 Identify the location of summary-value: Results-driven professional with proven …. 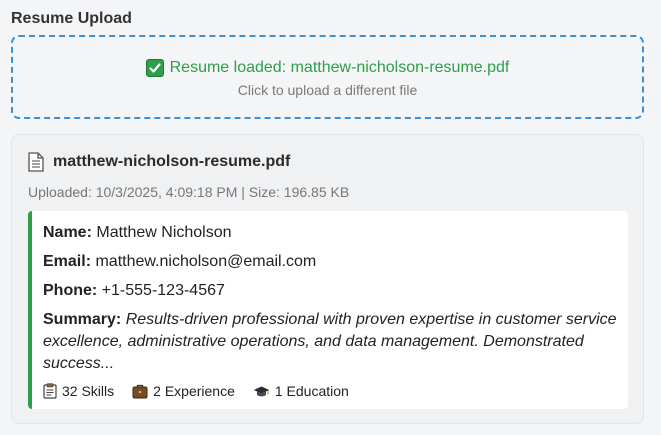
(330, 341).